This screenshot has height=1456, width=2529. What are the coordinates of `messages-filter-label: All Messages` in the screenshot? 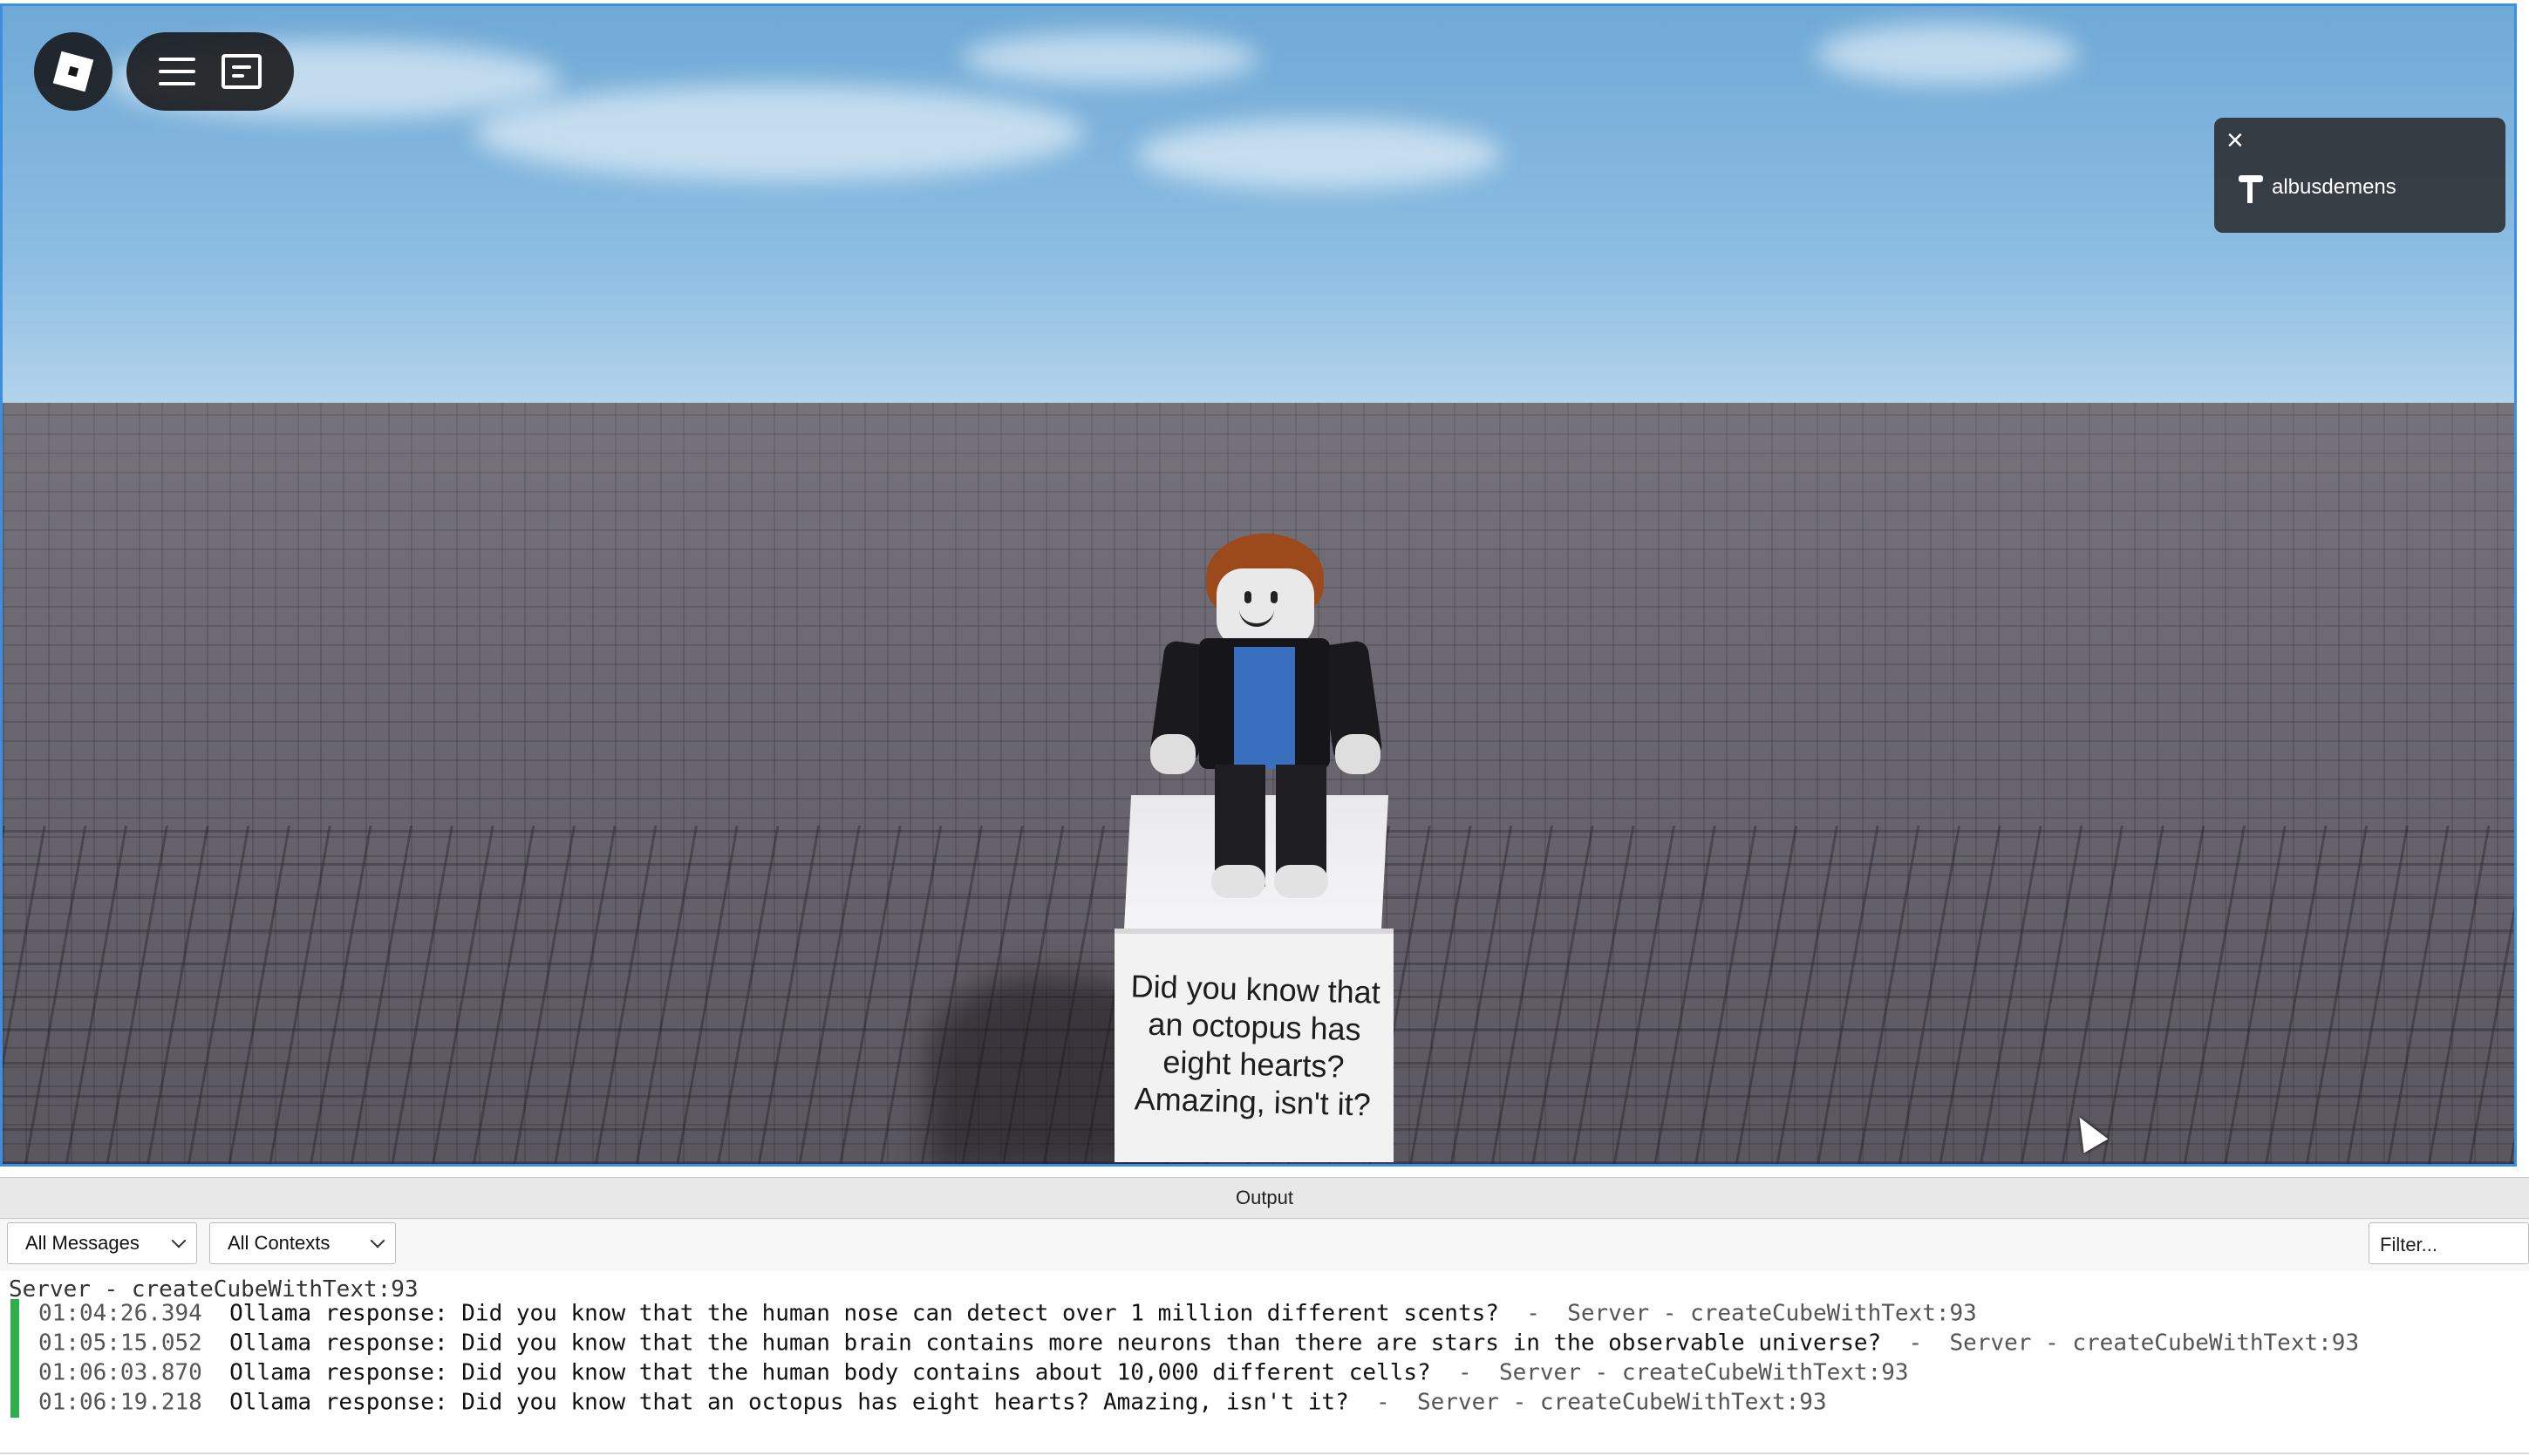 It's located at (82, 1243).